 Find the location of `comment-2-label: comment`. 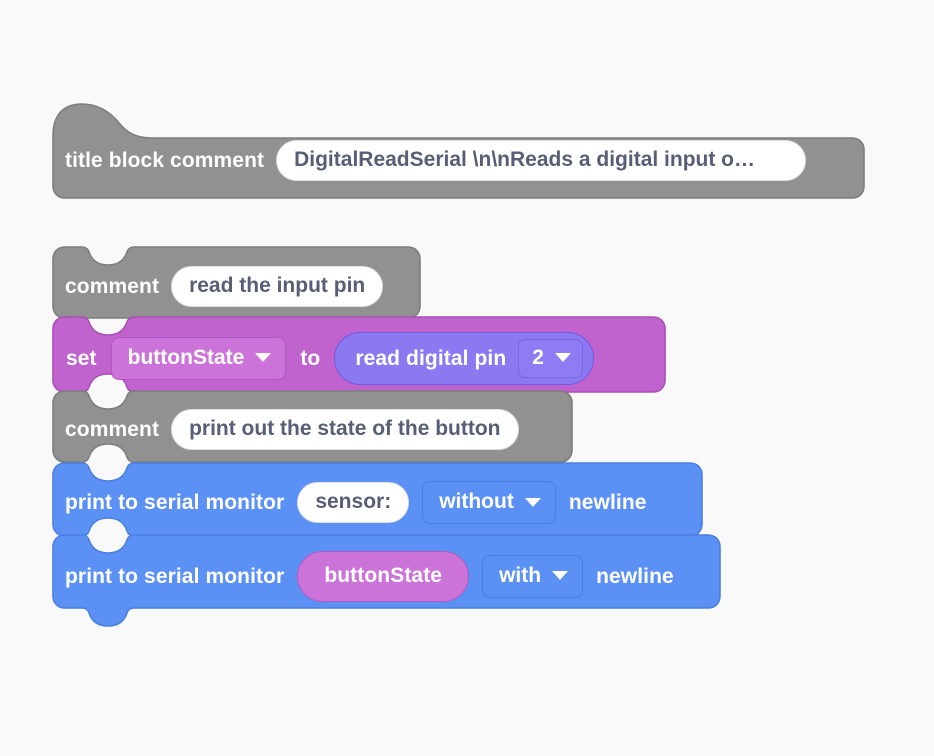

comment-2-label: comment is located at coordinates (112, 429).